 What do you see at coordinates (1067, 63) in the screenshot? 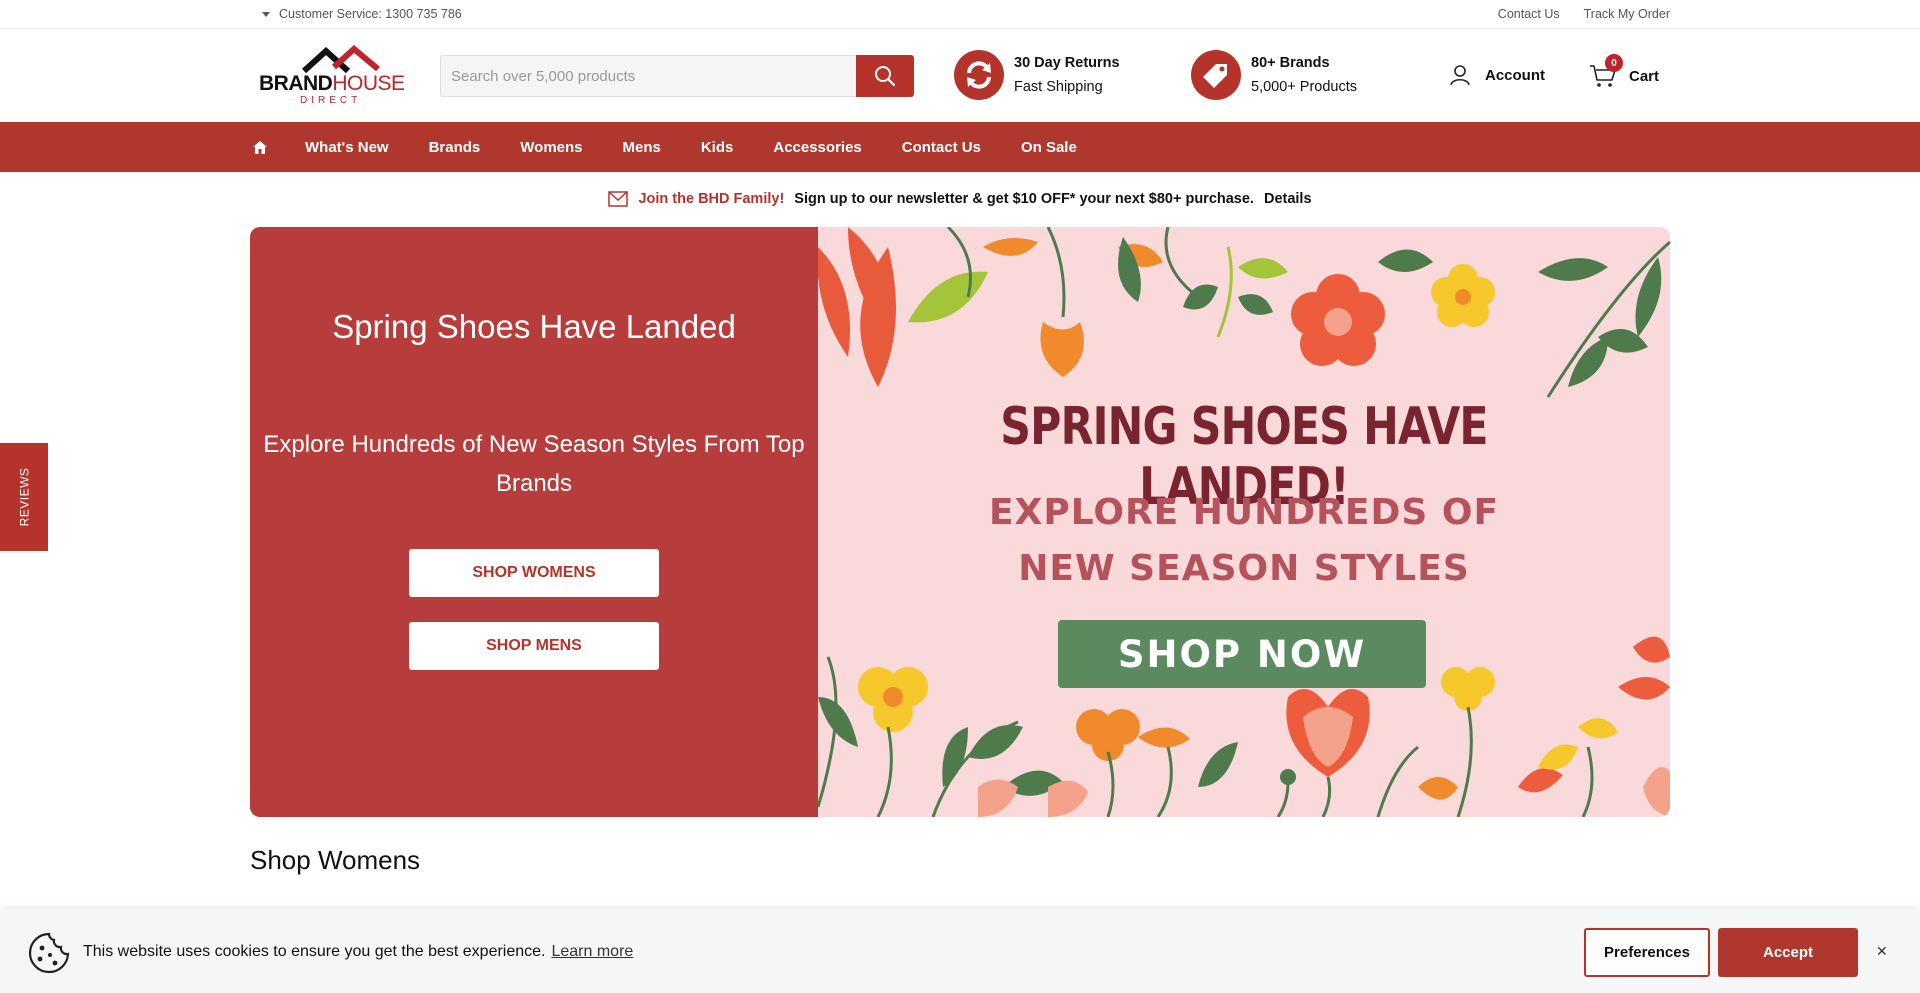
I see `usp-returns-title: 30 Day Returns` at bounding box center [1067, 63].